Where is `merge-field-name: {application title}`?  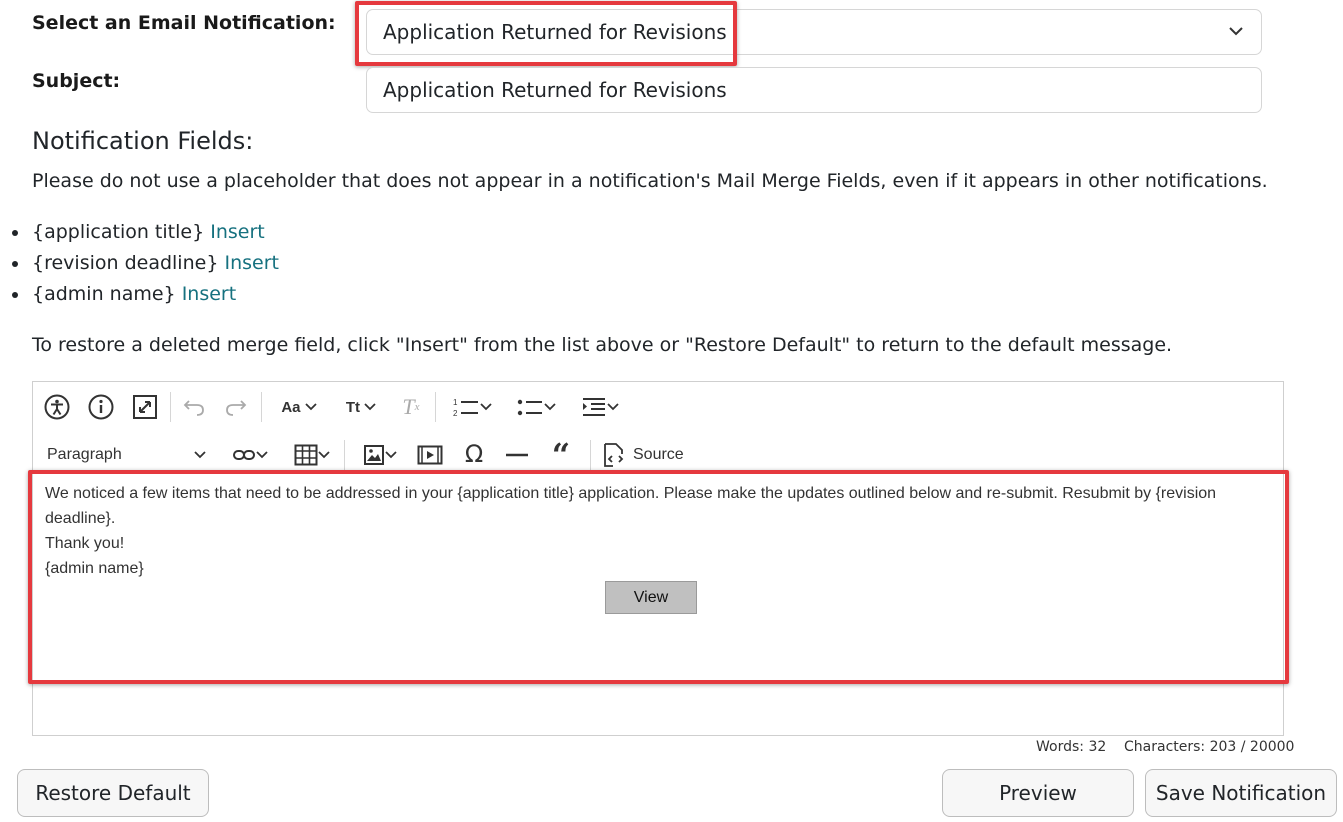 merge-field-name: {application title} is located at coordinates (118, 232).